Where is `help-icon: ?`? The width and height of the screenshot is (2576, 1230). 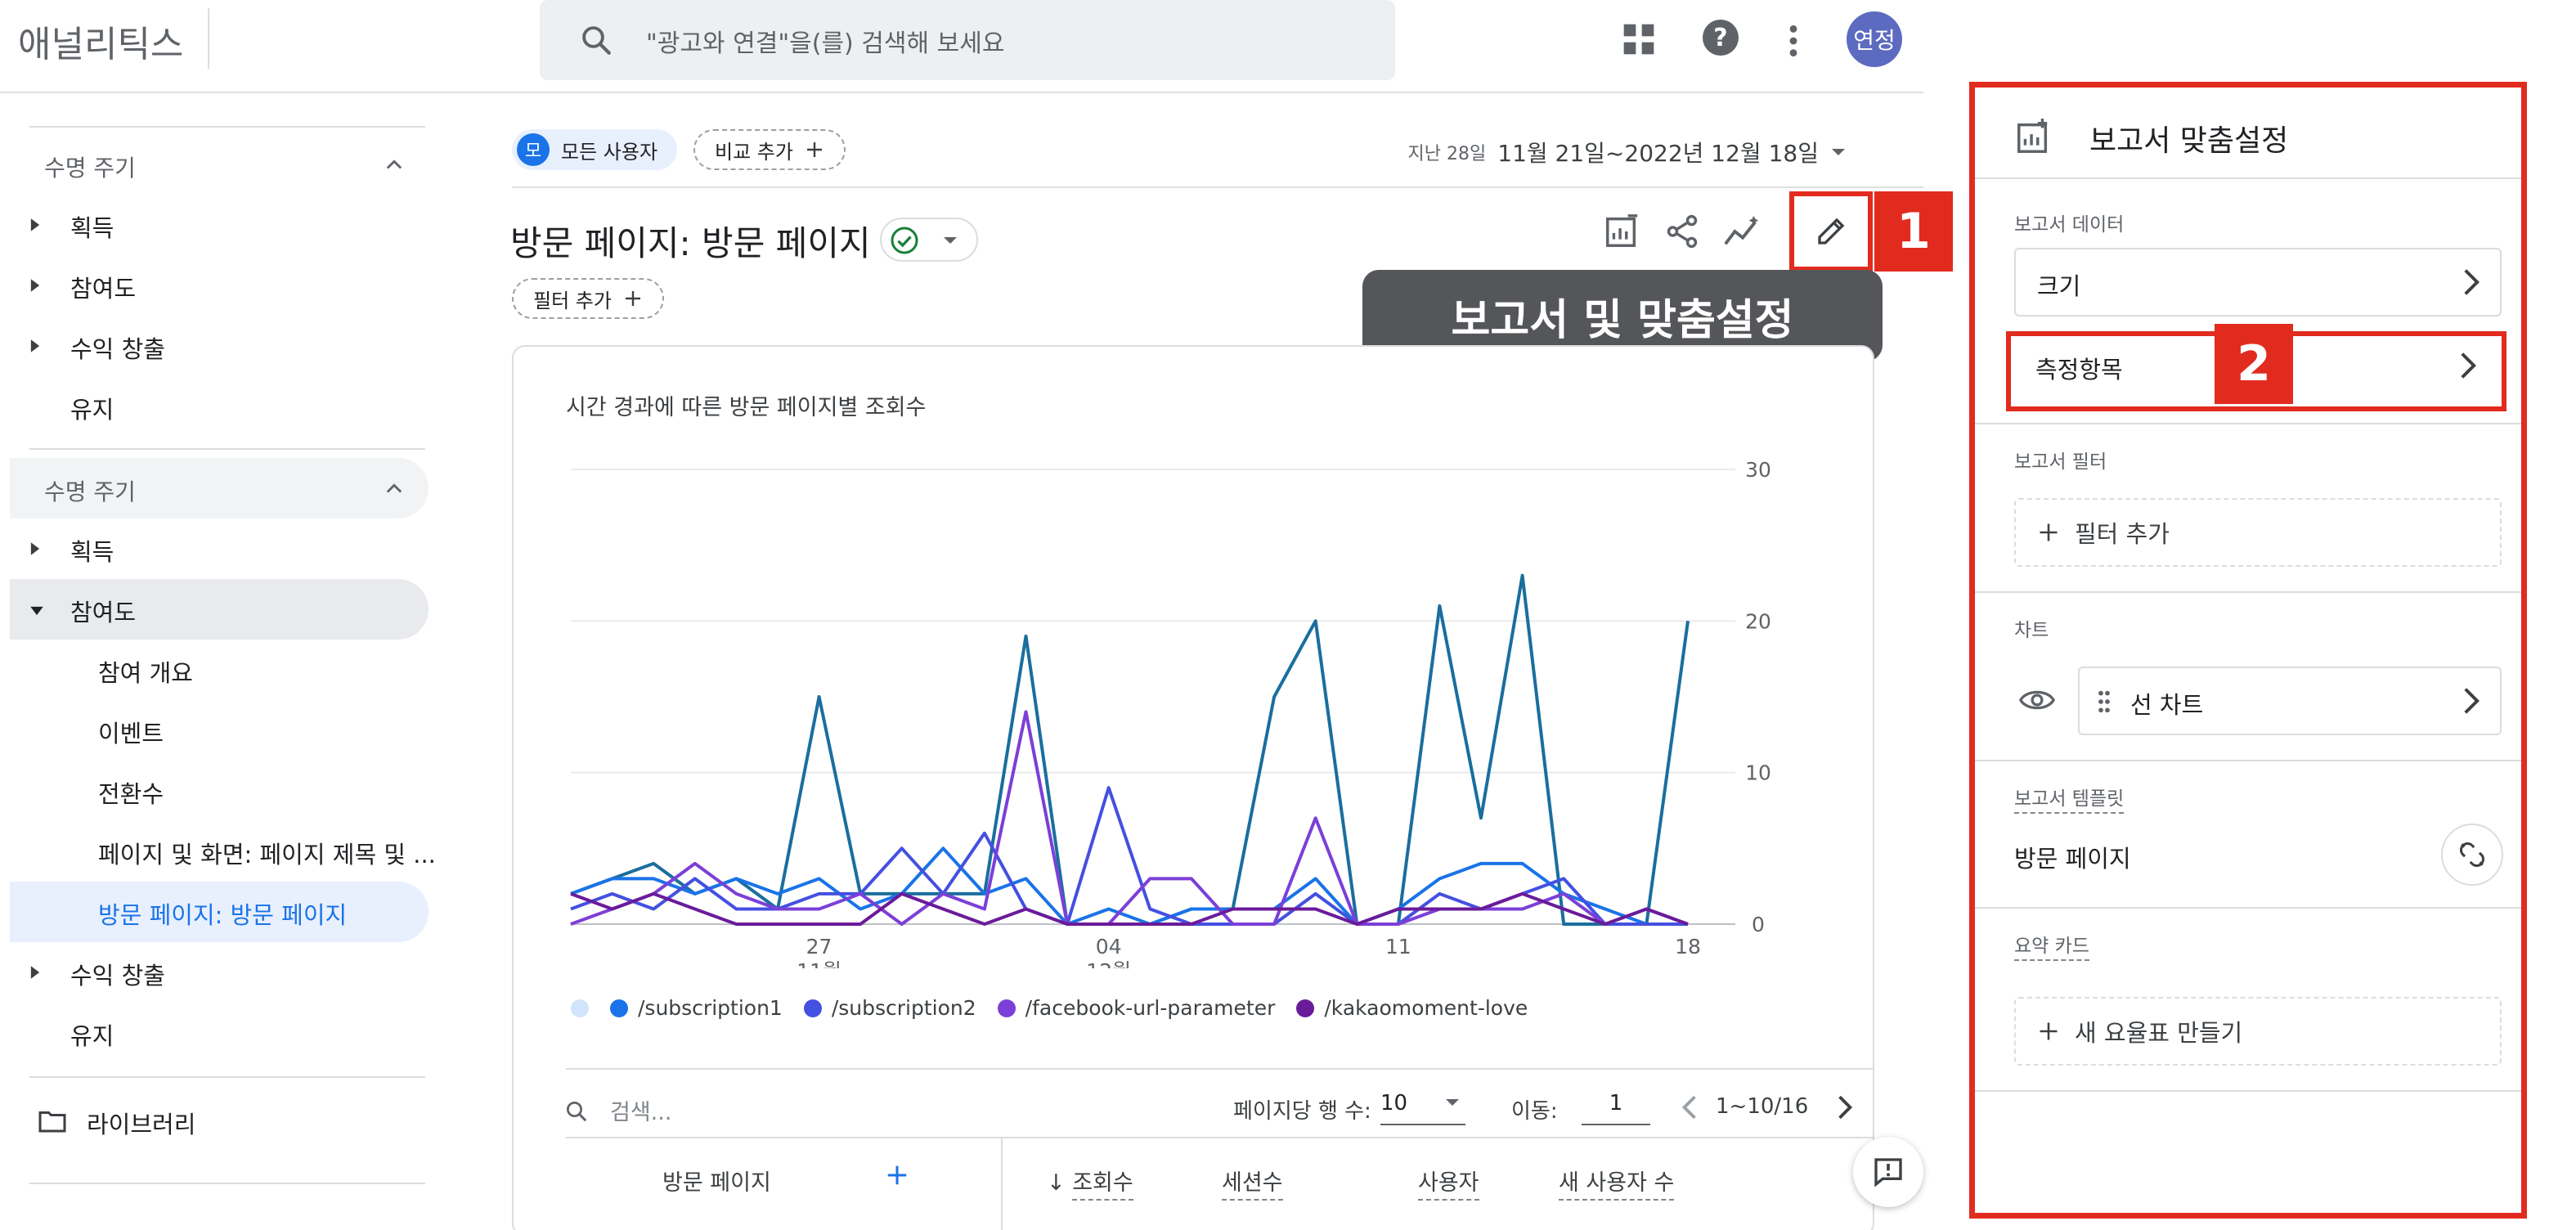 help-icon: ? is located at coordinates (1720, 37).